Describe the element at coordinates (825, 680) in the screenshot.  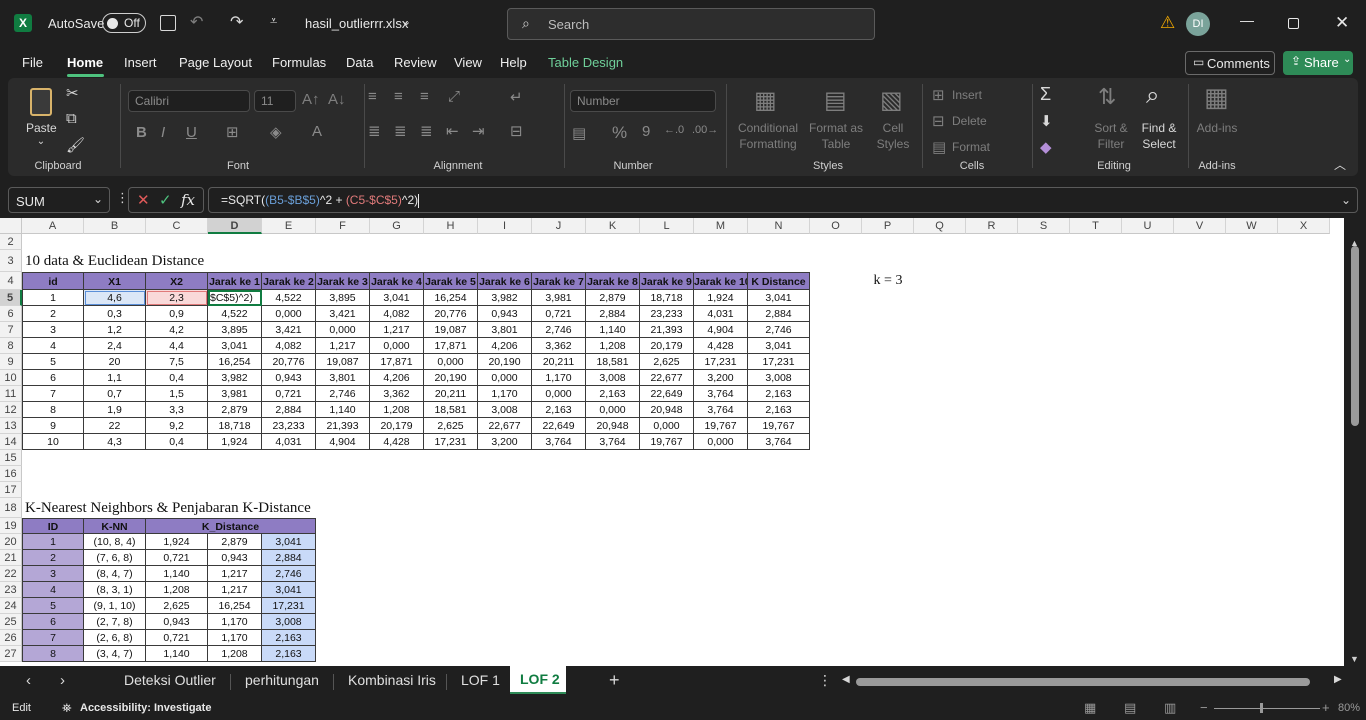
I see `more-sheets-icon: ⋮` at that location.